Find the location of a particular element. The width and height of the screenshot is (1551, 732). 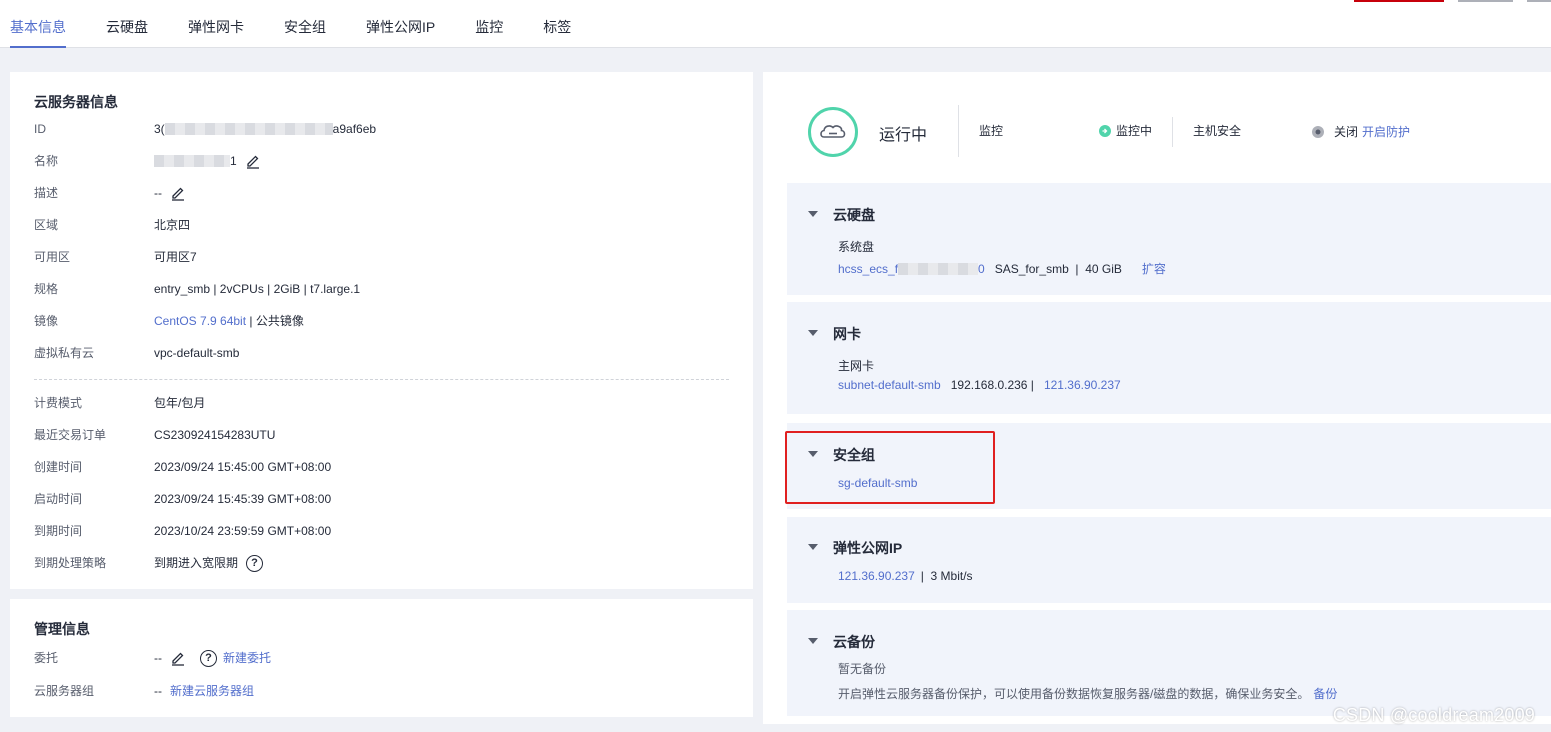

image-label: 镜像 is located at coordinates (46, 321).